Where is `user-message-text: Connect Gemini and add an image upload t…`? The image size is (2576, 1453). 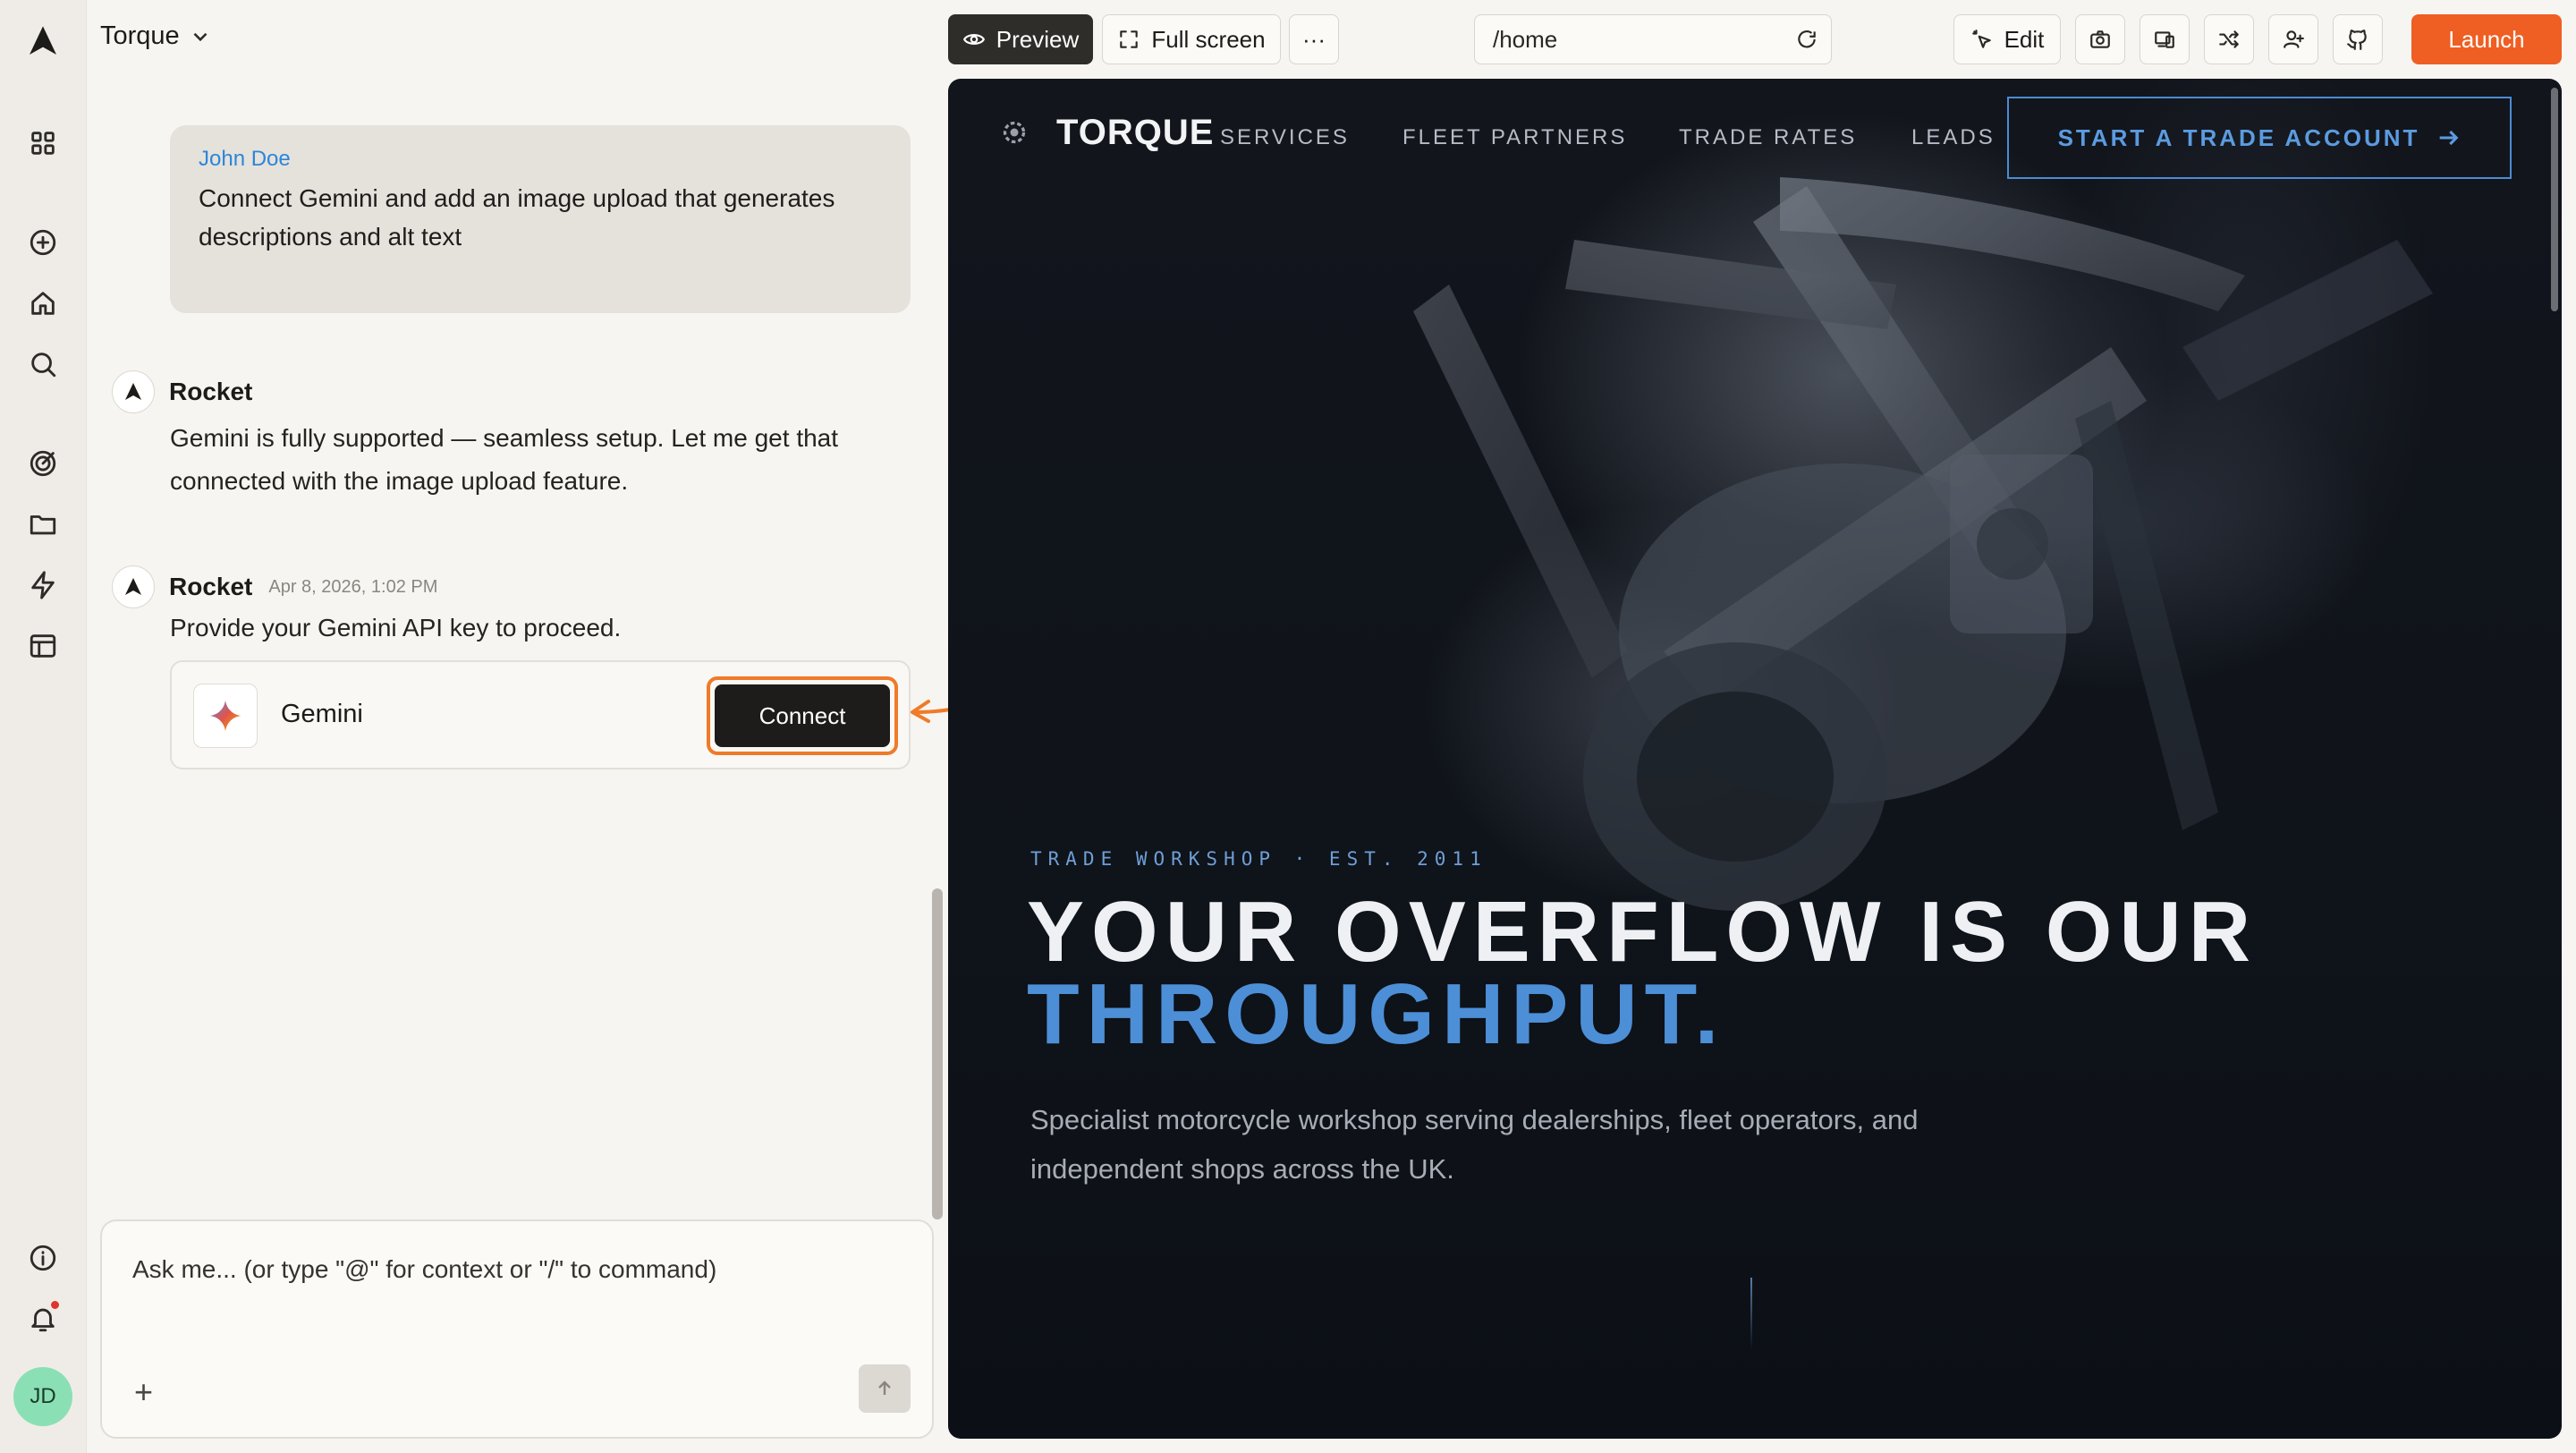 user-message-text: Connect Gemini and add an image upload t… is located at coordinates (517, 217).